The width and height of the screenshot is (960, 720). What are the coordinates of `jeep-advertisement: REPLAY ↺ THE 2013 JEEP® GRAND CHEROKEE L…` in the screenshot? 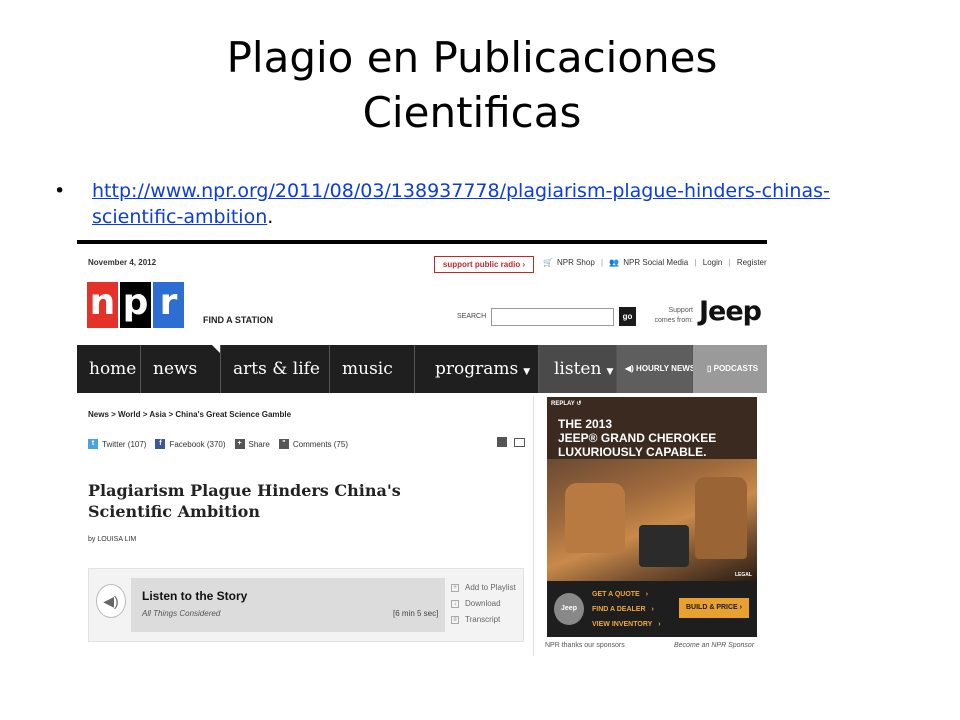 It's located at (652, 517).